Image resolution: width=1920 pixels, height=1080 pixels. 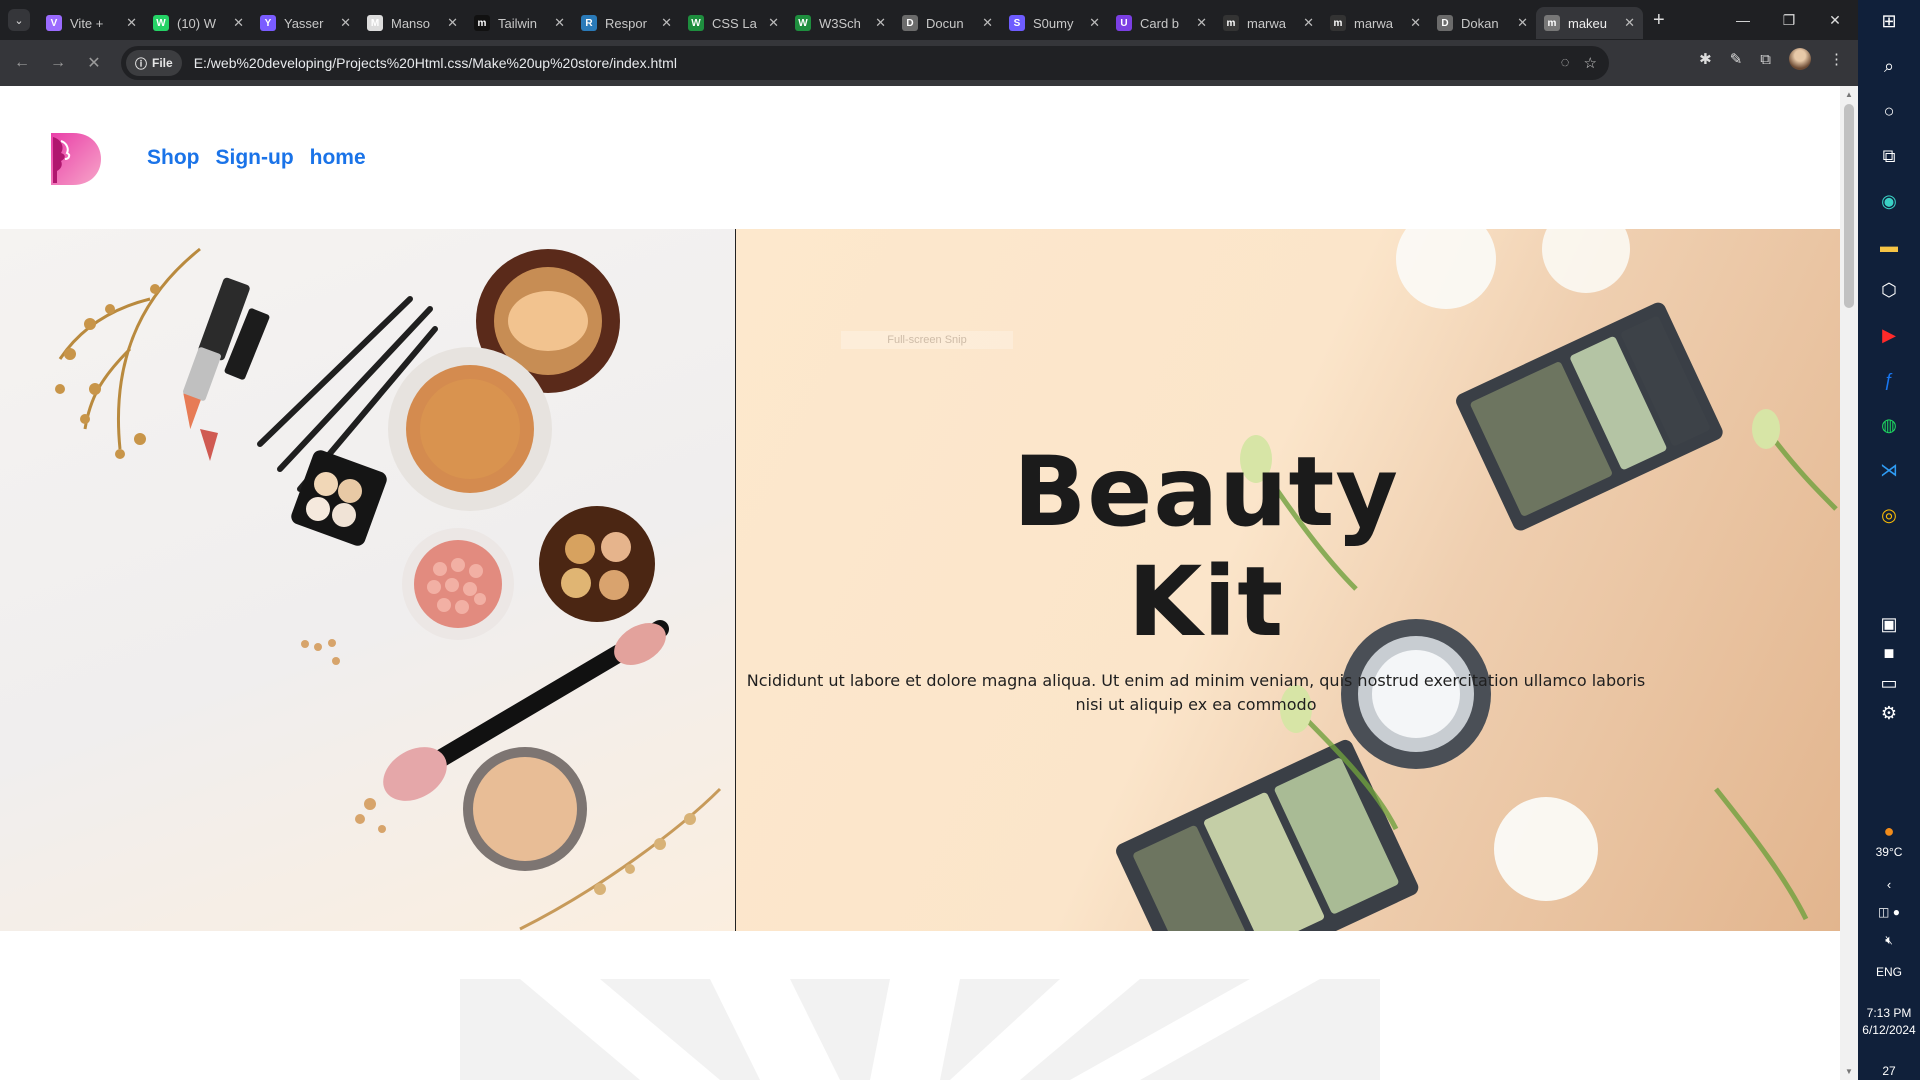 I want to click on notification-count: 27, so click(x=1888, y=1071).